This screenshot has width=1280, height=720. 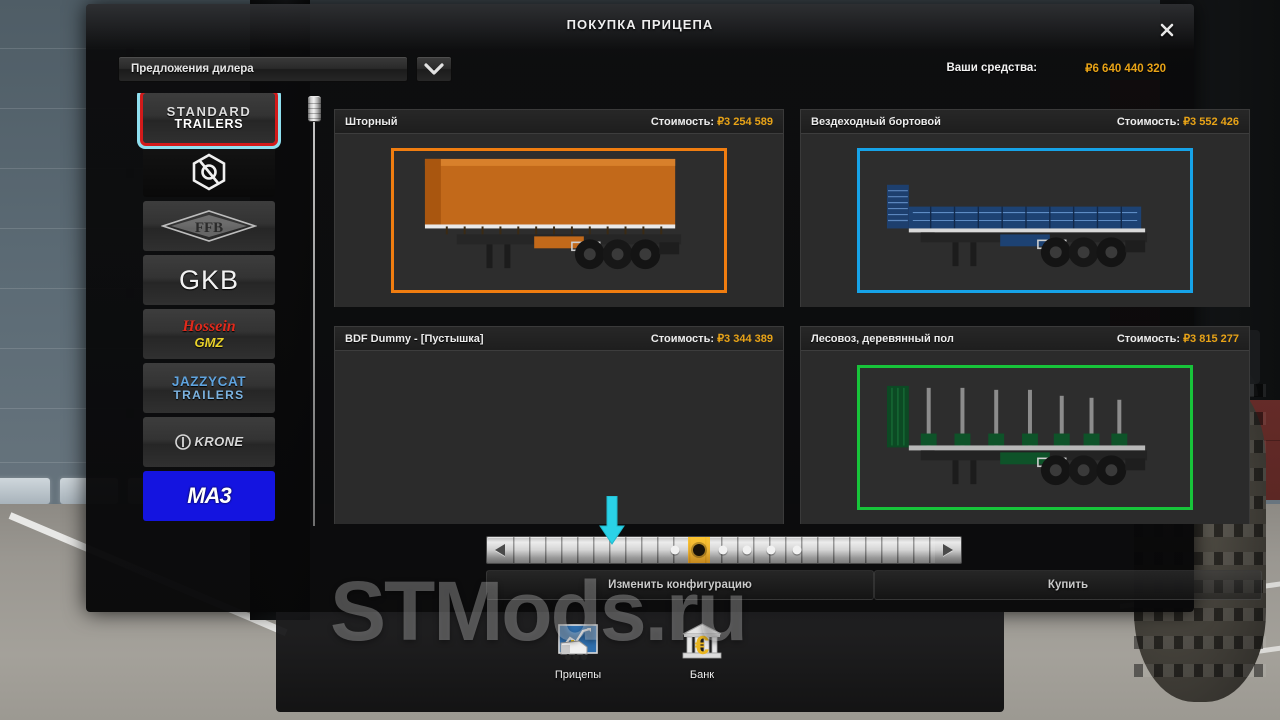 I want to click on brand-list-scrollbar, so click(x=314, y=312).